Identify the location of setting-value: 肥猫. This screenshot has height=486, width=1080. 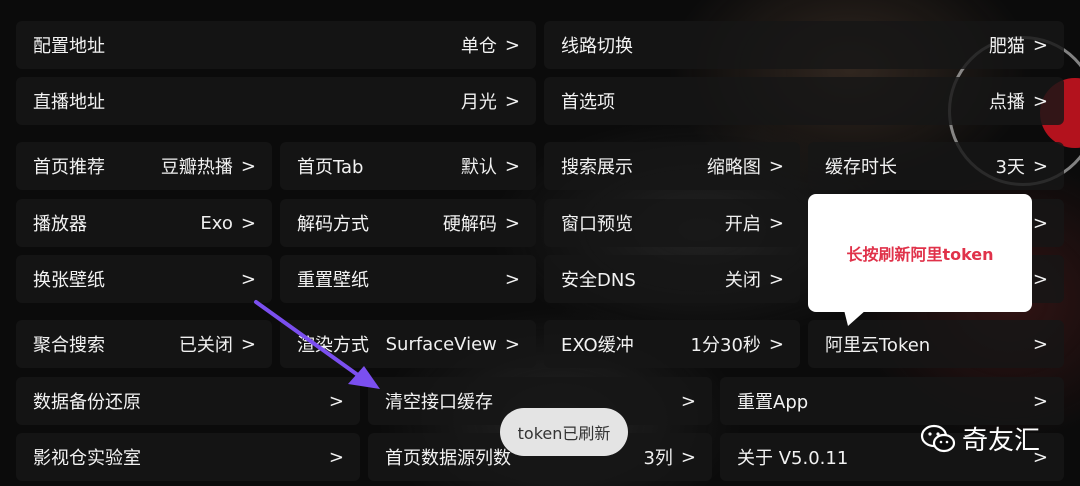
(1006, 46).